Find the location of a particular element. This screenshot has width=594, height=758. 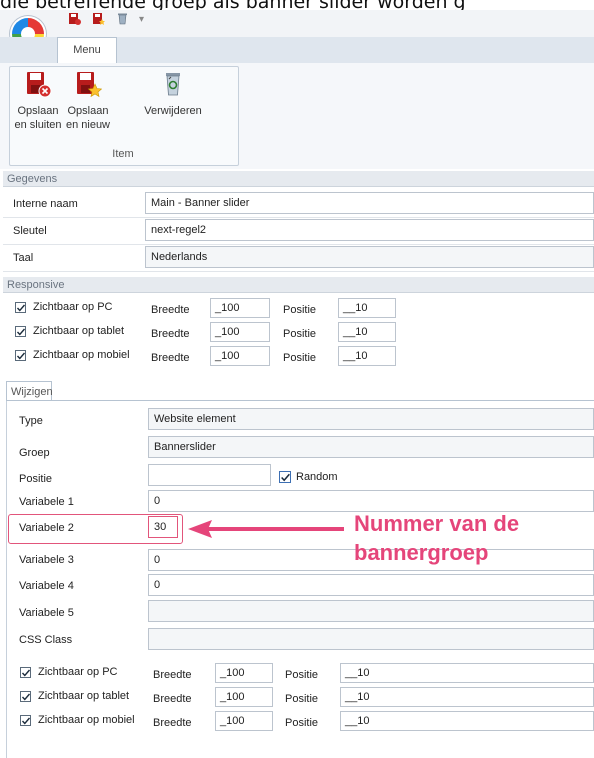

checkbox-random is located at coordinates (285, 477).